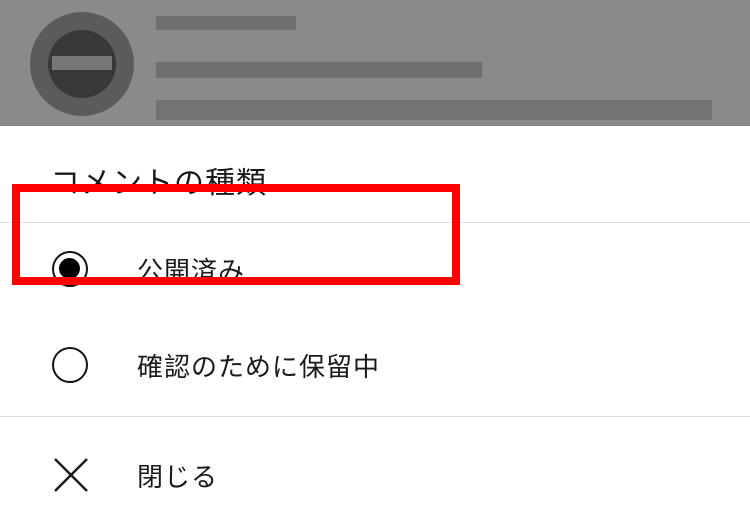 This screenshot has height=530, width=750. What do you see at coordinates (191, 272) in the screenshot?
I see `option-published-label: 公開済み` at bounding box center [191, 272].